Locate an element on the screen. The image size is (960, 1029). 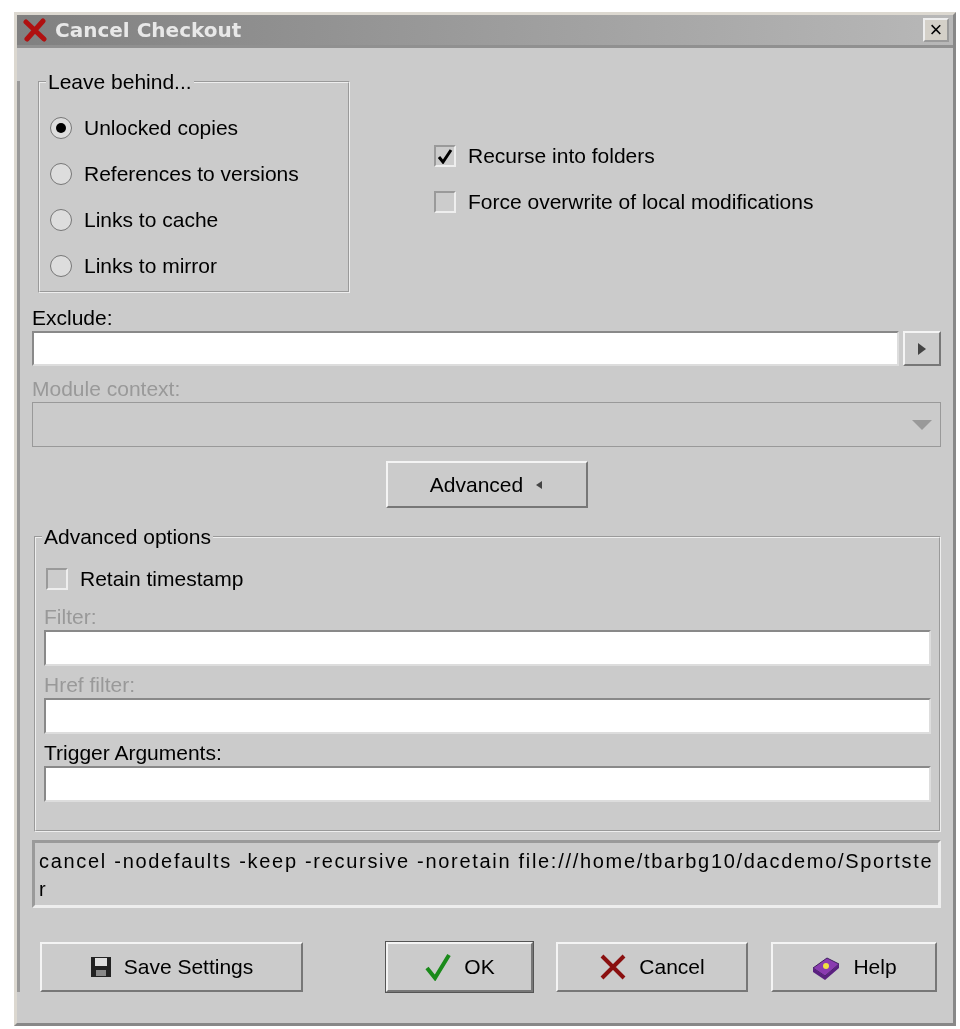
command-preview: cancel -nodefaults -keep -recursive -noretain file:///home/tbarbg10/dacdemo/Sportster is located at coordinates (486, 874).